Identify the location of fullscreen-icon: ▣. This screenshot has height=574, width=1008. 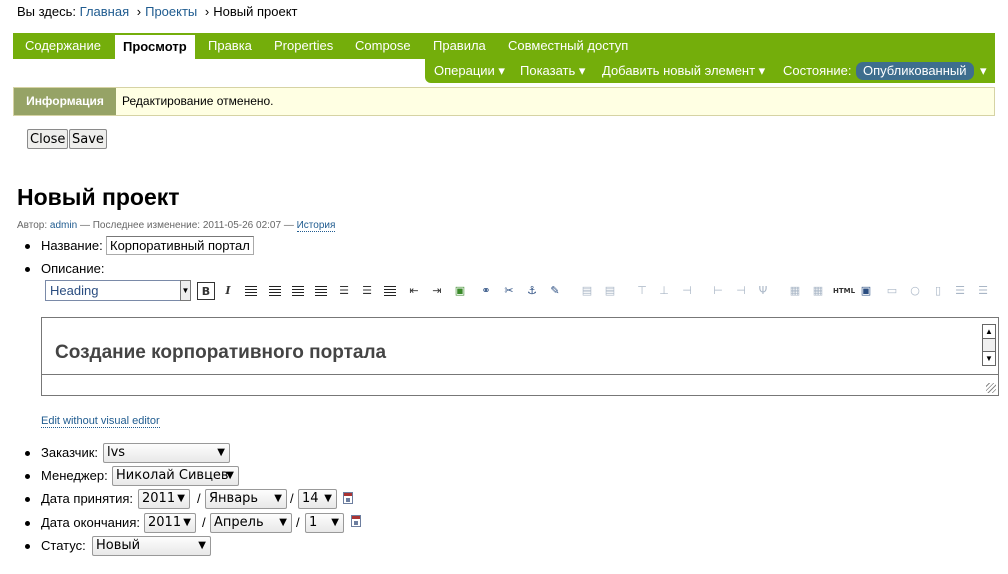
(866, 291).